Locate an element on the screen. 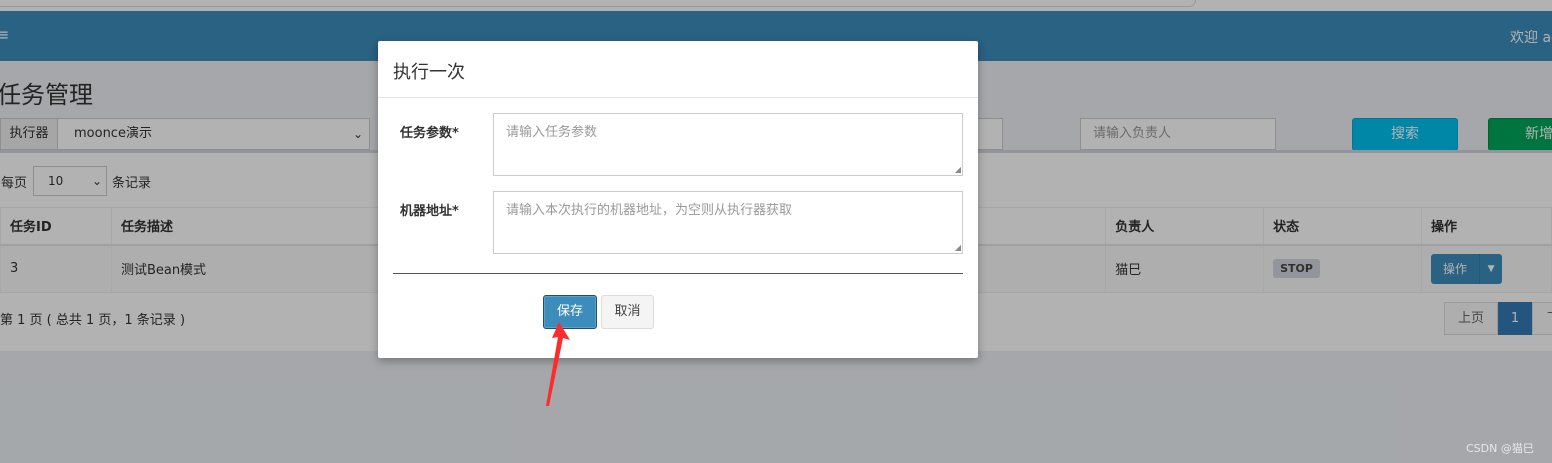 The height and width of the screenshot is (463, 1552). dialog-title: 执行一次 is located at coordinates (429, 72).